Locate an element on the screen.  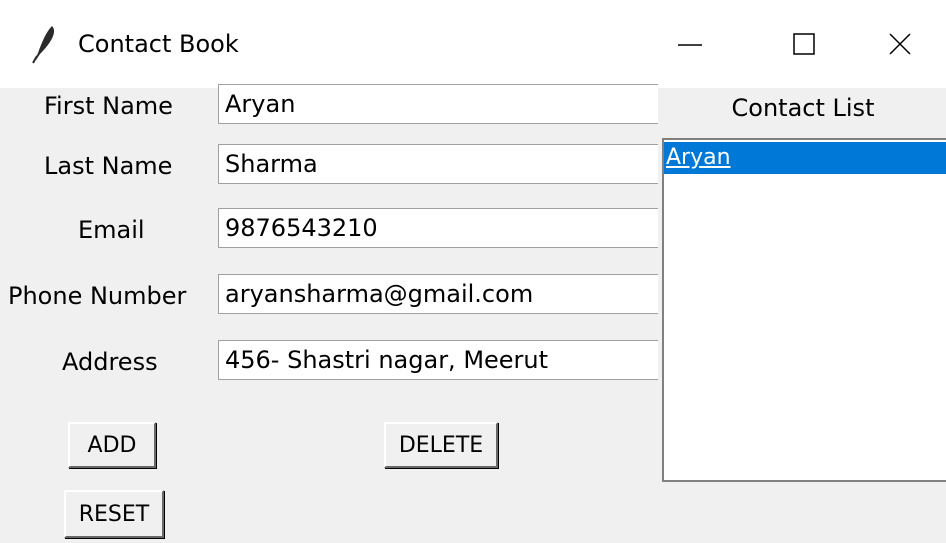
feather-icon is located at coordinates (43, 45).